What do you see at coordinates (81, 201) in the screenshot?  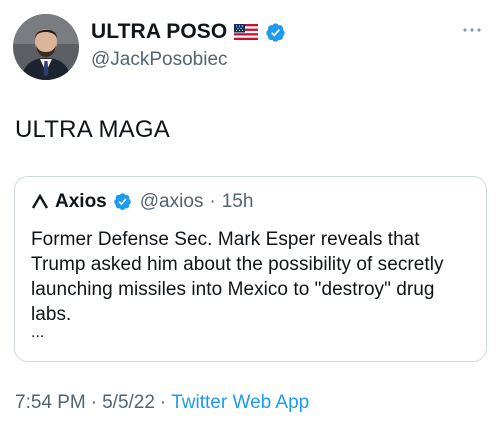 I see `quoted-display-name: Axios` at bounding box center [81, 201].